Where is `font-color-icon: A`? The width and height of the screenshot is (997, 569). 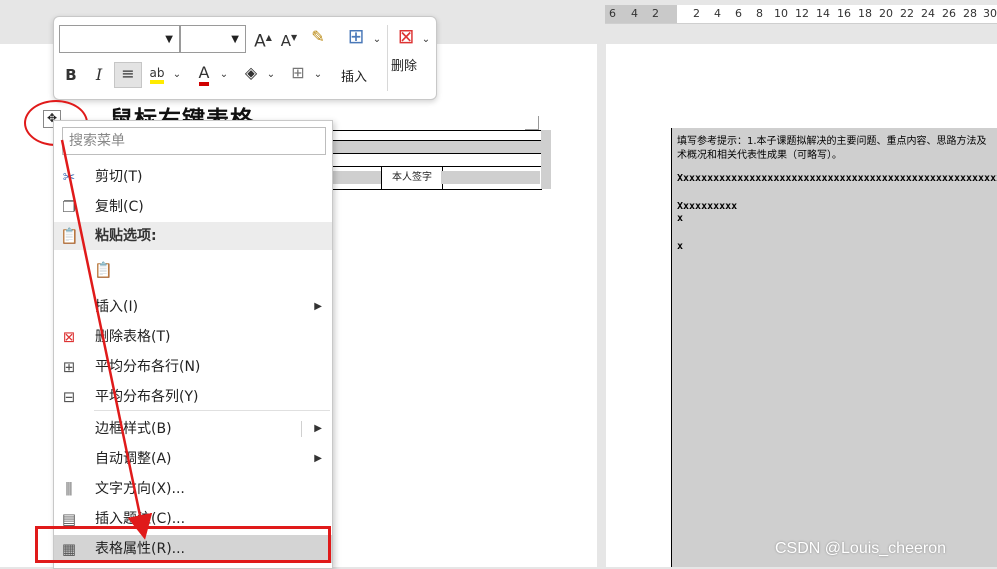 font-color-icon: A is located at coordinates (204, 74).